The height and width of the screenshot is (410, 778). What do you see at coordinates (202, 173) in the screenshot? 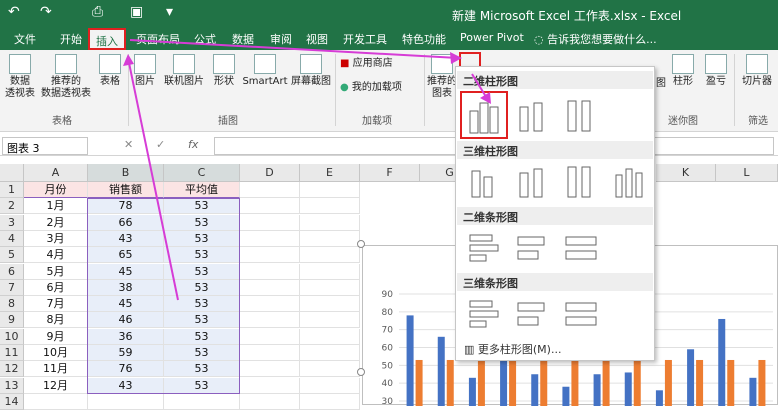
I see `column-header: C` at bounding box center [202, 173].